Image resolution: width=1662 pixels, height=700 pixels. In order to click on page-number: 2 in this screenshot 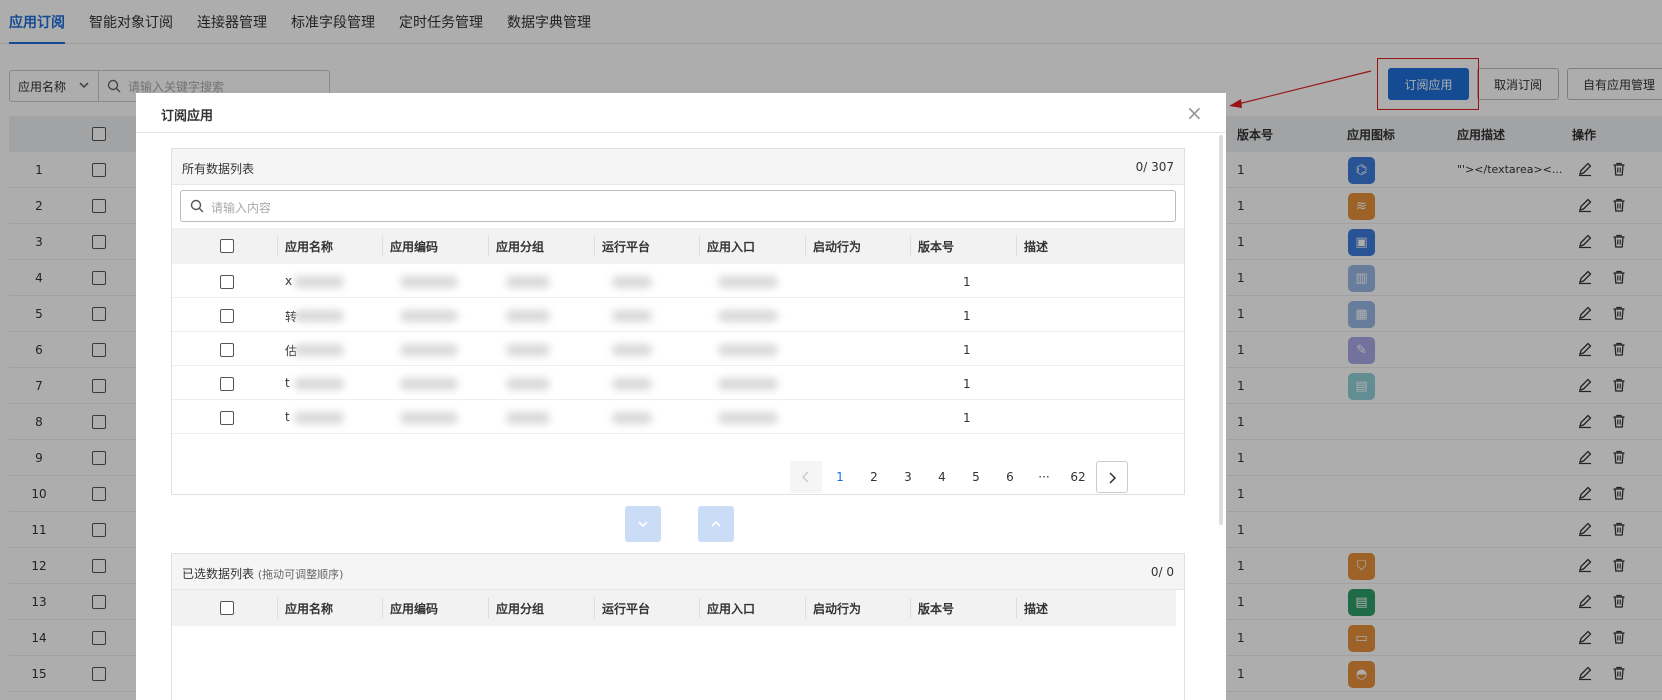, I will do `click(874, 477)`.